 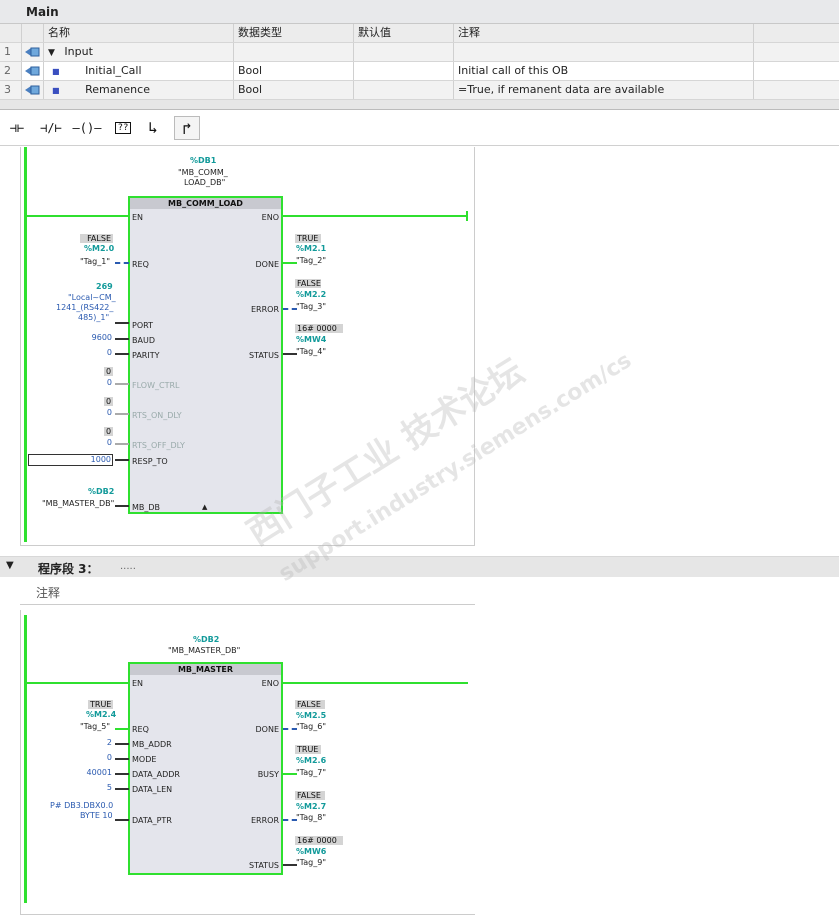 What do you see at coordinates (247, 592) in the screenshot?
I see `network-comment: 注释` at bounding box center [247, 592].